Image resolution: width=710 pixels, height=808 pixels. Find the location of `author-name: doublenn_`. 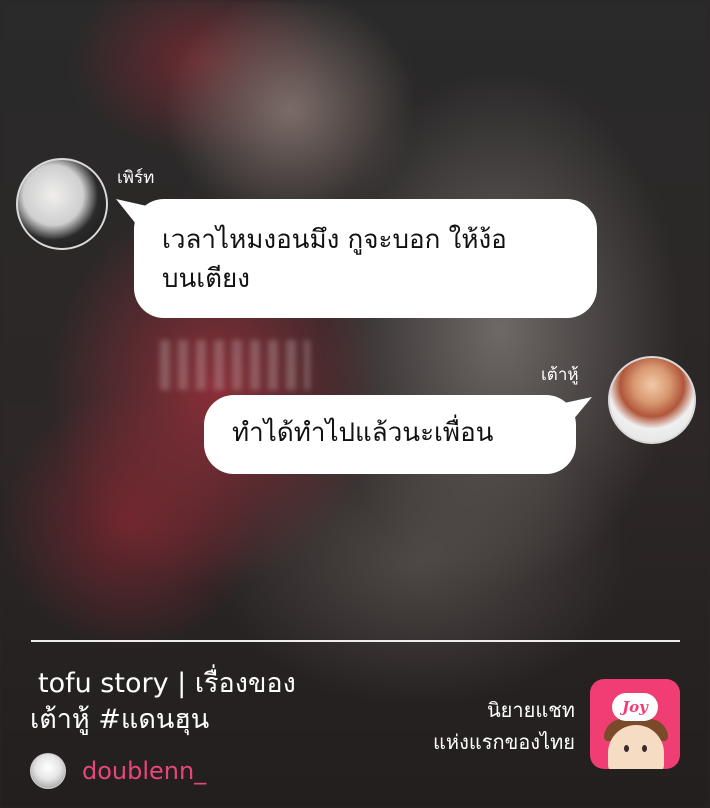

author-name: doublenn_ is located at coordinates (144, 771).